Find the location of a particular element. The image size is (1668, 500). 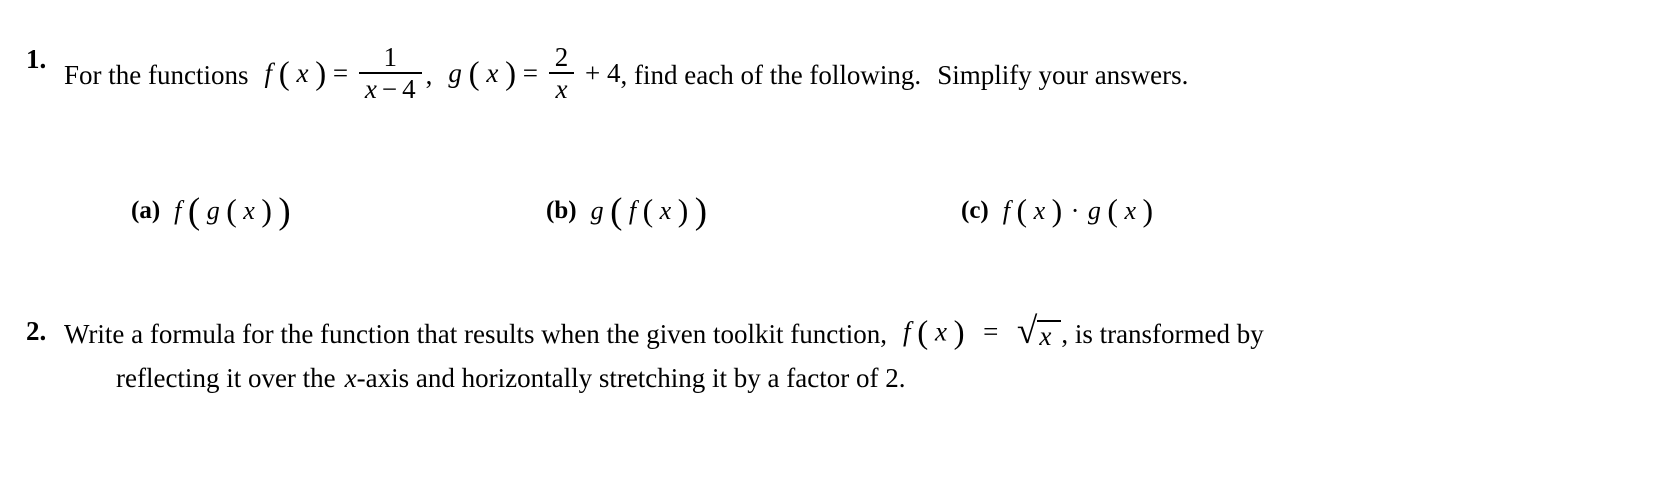

subpart-c-left-variable: x is located at coordinates (1039, 210).